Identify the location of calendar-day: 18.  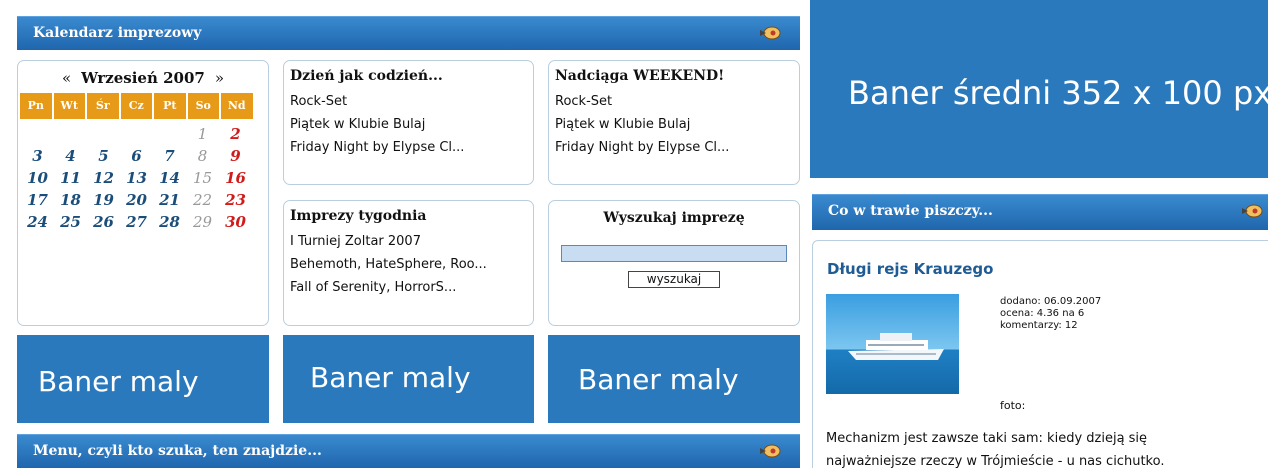
(70, 200).